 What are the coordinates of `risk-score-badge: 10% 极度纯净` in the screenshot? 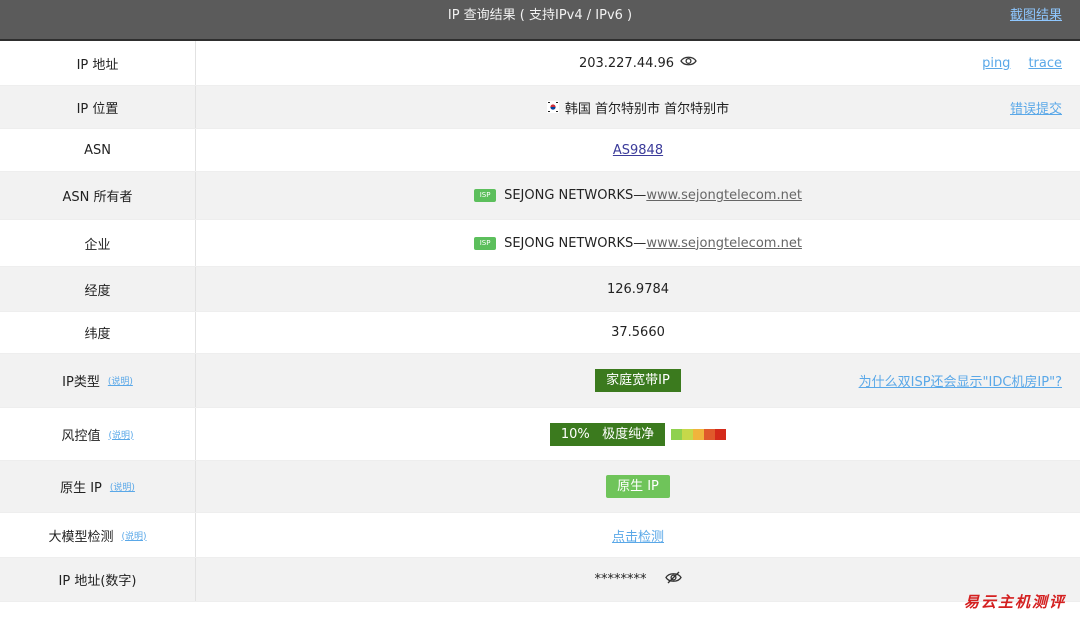 It's located at (607, 434).